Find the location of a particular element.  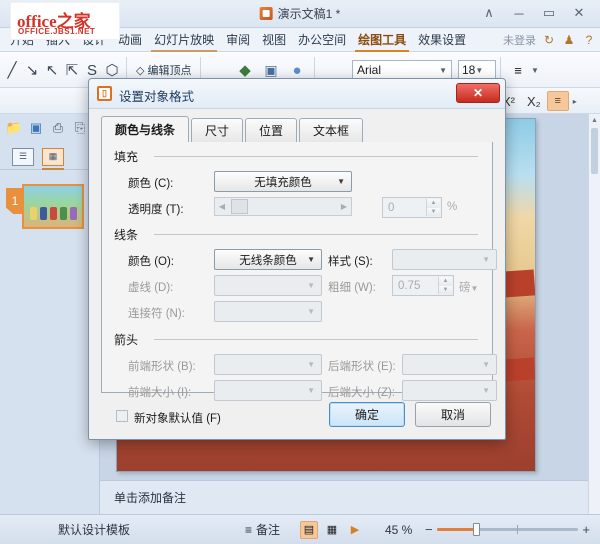

menu-tab-4: 幻灯片放映 is located at coordinates (184, 40).